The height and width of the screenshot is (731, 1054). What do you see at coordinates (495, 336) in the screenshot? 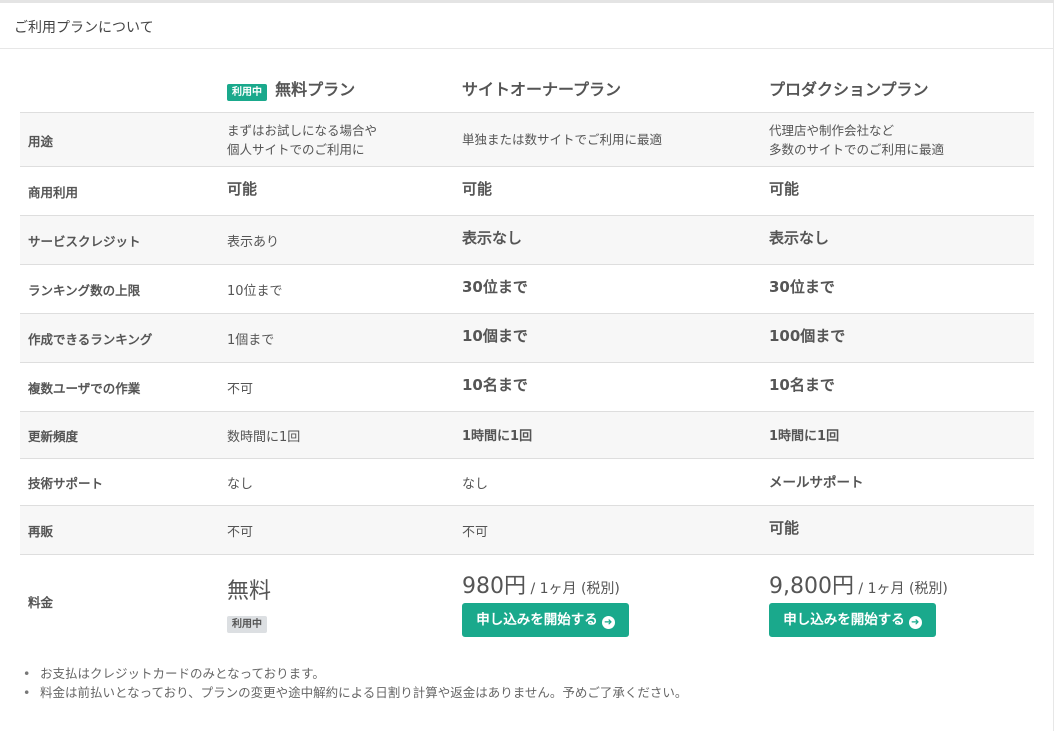
I see `owner-rankings: 10個まで` at bounding box center [495, 336].